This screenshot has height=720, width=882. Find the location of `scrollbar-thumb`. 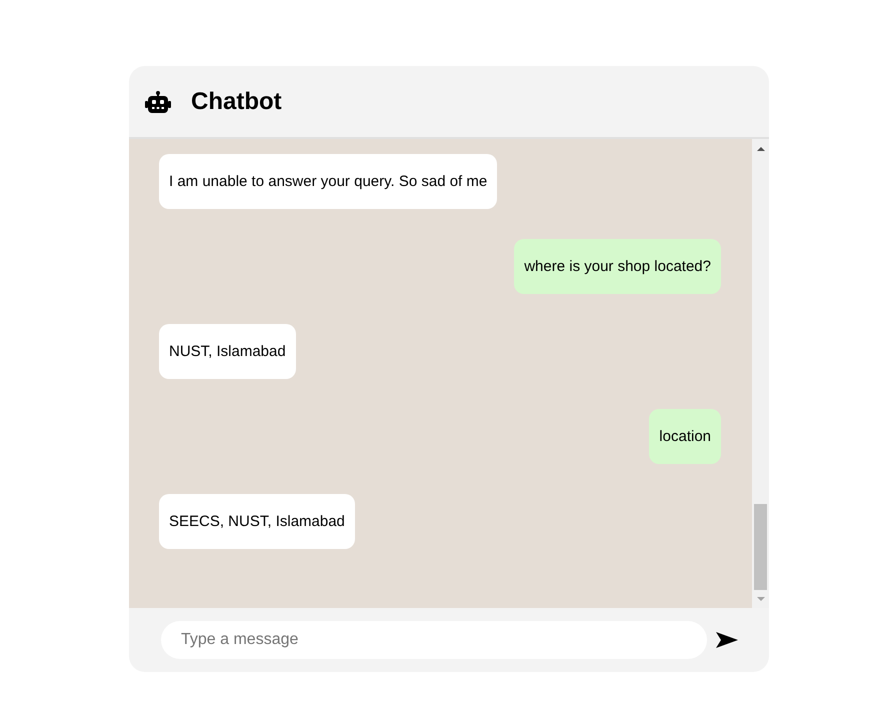

scrollbar-thumb is located at coordinates (760, 547).